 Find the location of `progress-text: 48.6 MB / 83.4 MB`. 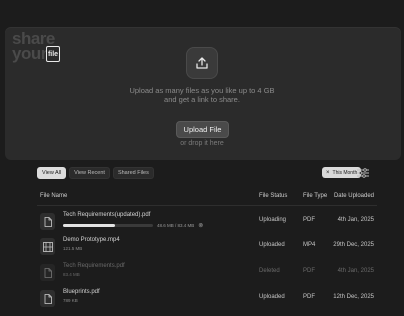

progress-text: 48.6 MB / 83.4 MB is located at coordinates (176, 225).